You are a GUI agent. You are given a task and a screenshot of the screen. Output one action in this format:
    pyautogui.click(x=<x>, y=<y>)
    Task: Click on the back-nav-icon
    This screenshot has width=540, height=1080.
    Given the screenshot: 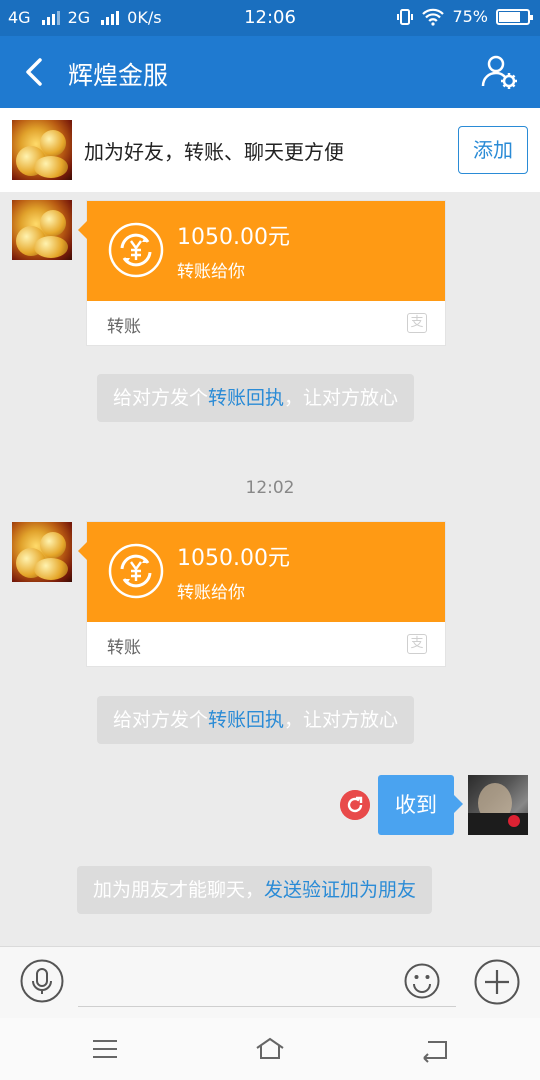 What is the action you would take?
    pyautogui.click(x=435, y=1049)
    